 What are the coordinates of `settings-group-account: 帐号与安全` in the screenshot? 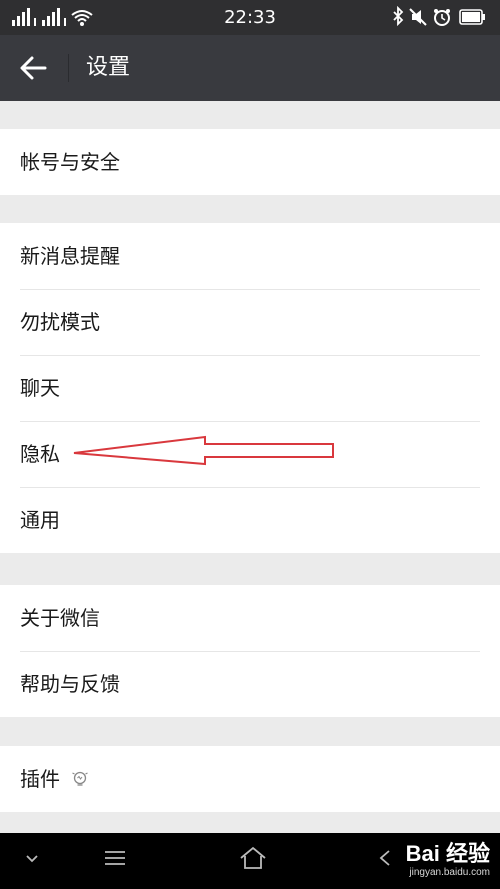 It's located at (250, 162).